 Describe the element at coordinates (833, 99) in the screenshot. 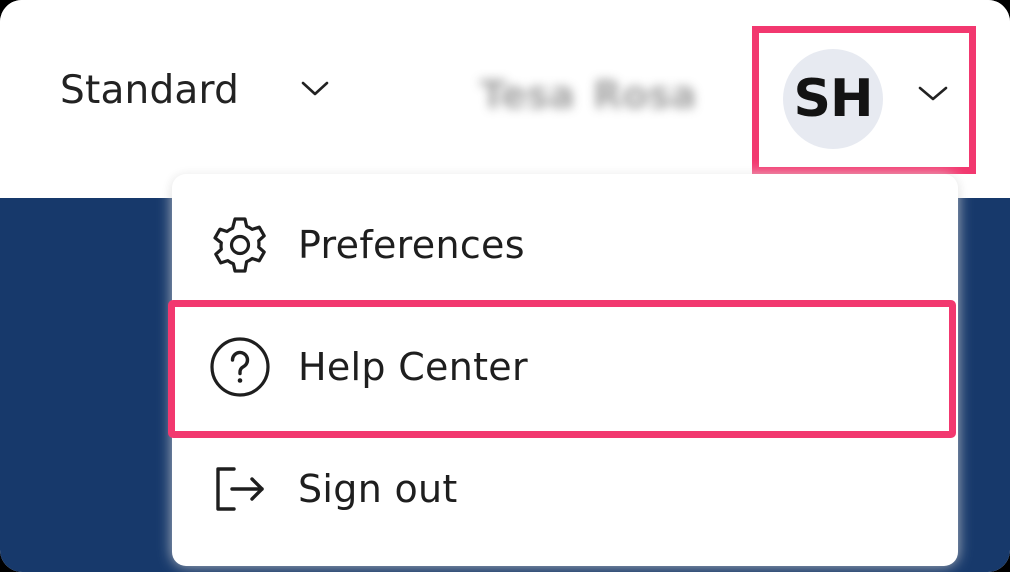

I see `avatar: SH` at that location.